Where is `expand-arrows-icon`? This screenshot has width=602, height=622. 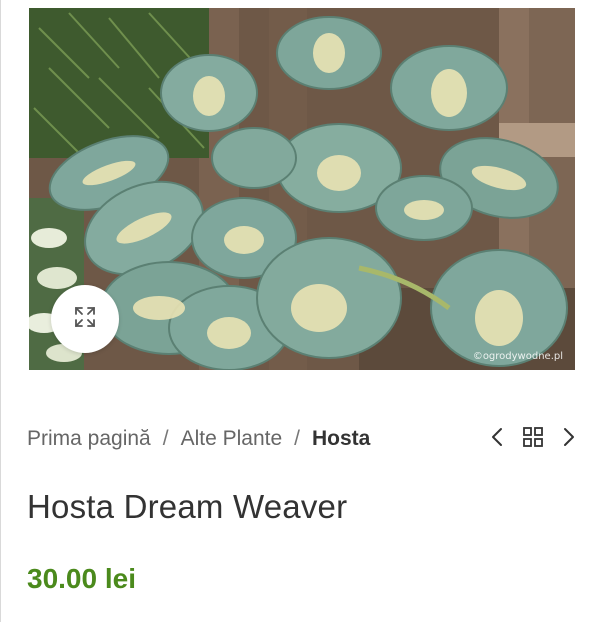
expand-arrows-icon is located at coordinates (85, 319).